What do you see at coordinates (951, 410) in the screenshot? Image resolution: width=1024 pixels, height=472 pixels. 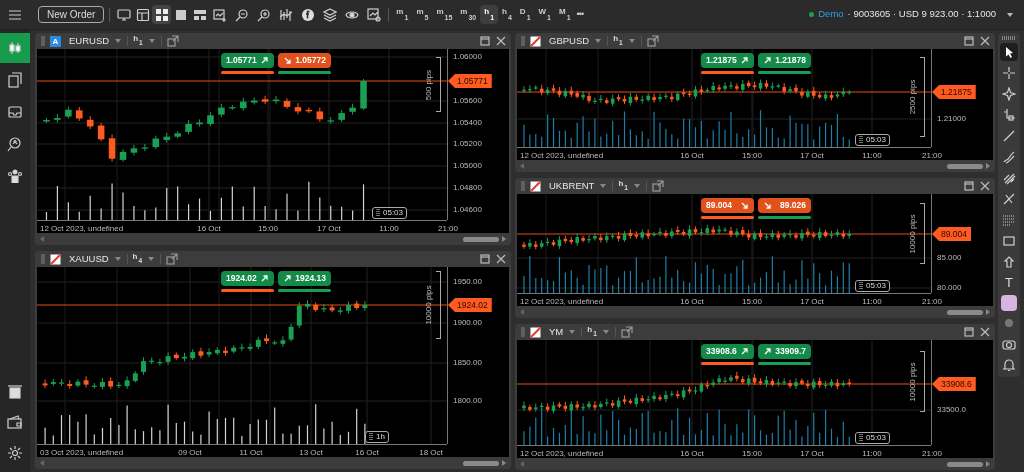 I see `price-tick-label: 33500.0` at bounding box center [951, 410].